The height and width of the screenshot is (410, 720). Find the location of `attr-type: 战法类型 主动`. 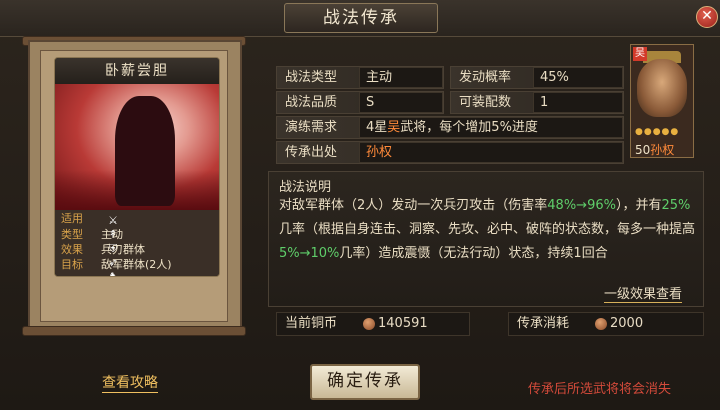

attr-type: 战法类型 主动 is located at coordinates (360, 77).